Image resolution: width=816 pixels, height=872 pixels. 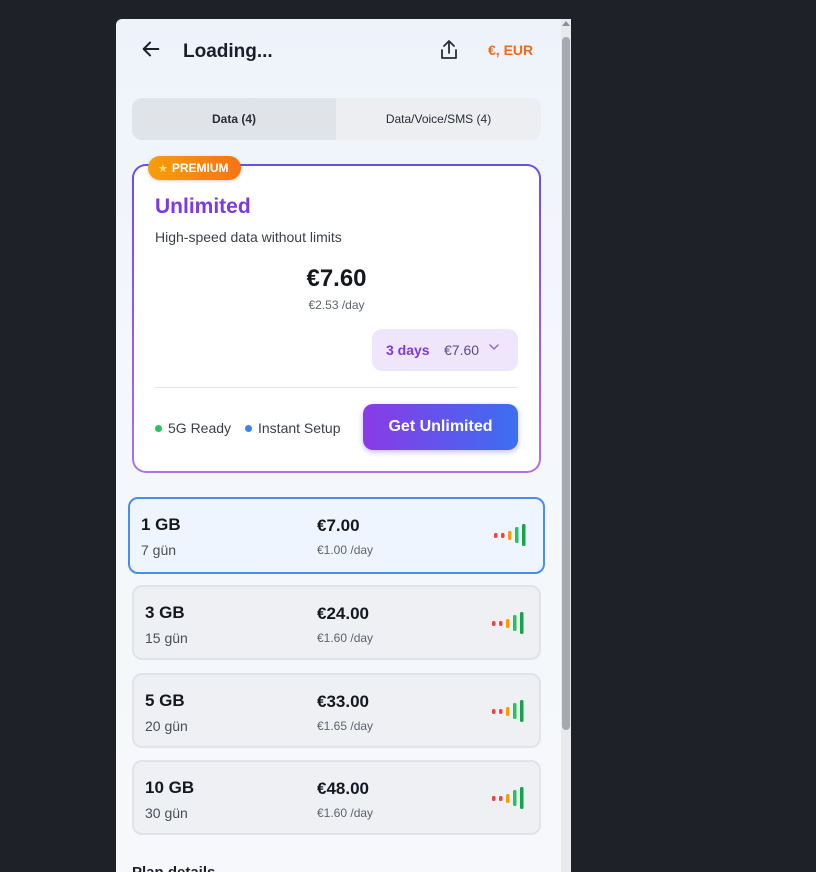 I want to click on share-icon, so click(x=449, y=50).